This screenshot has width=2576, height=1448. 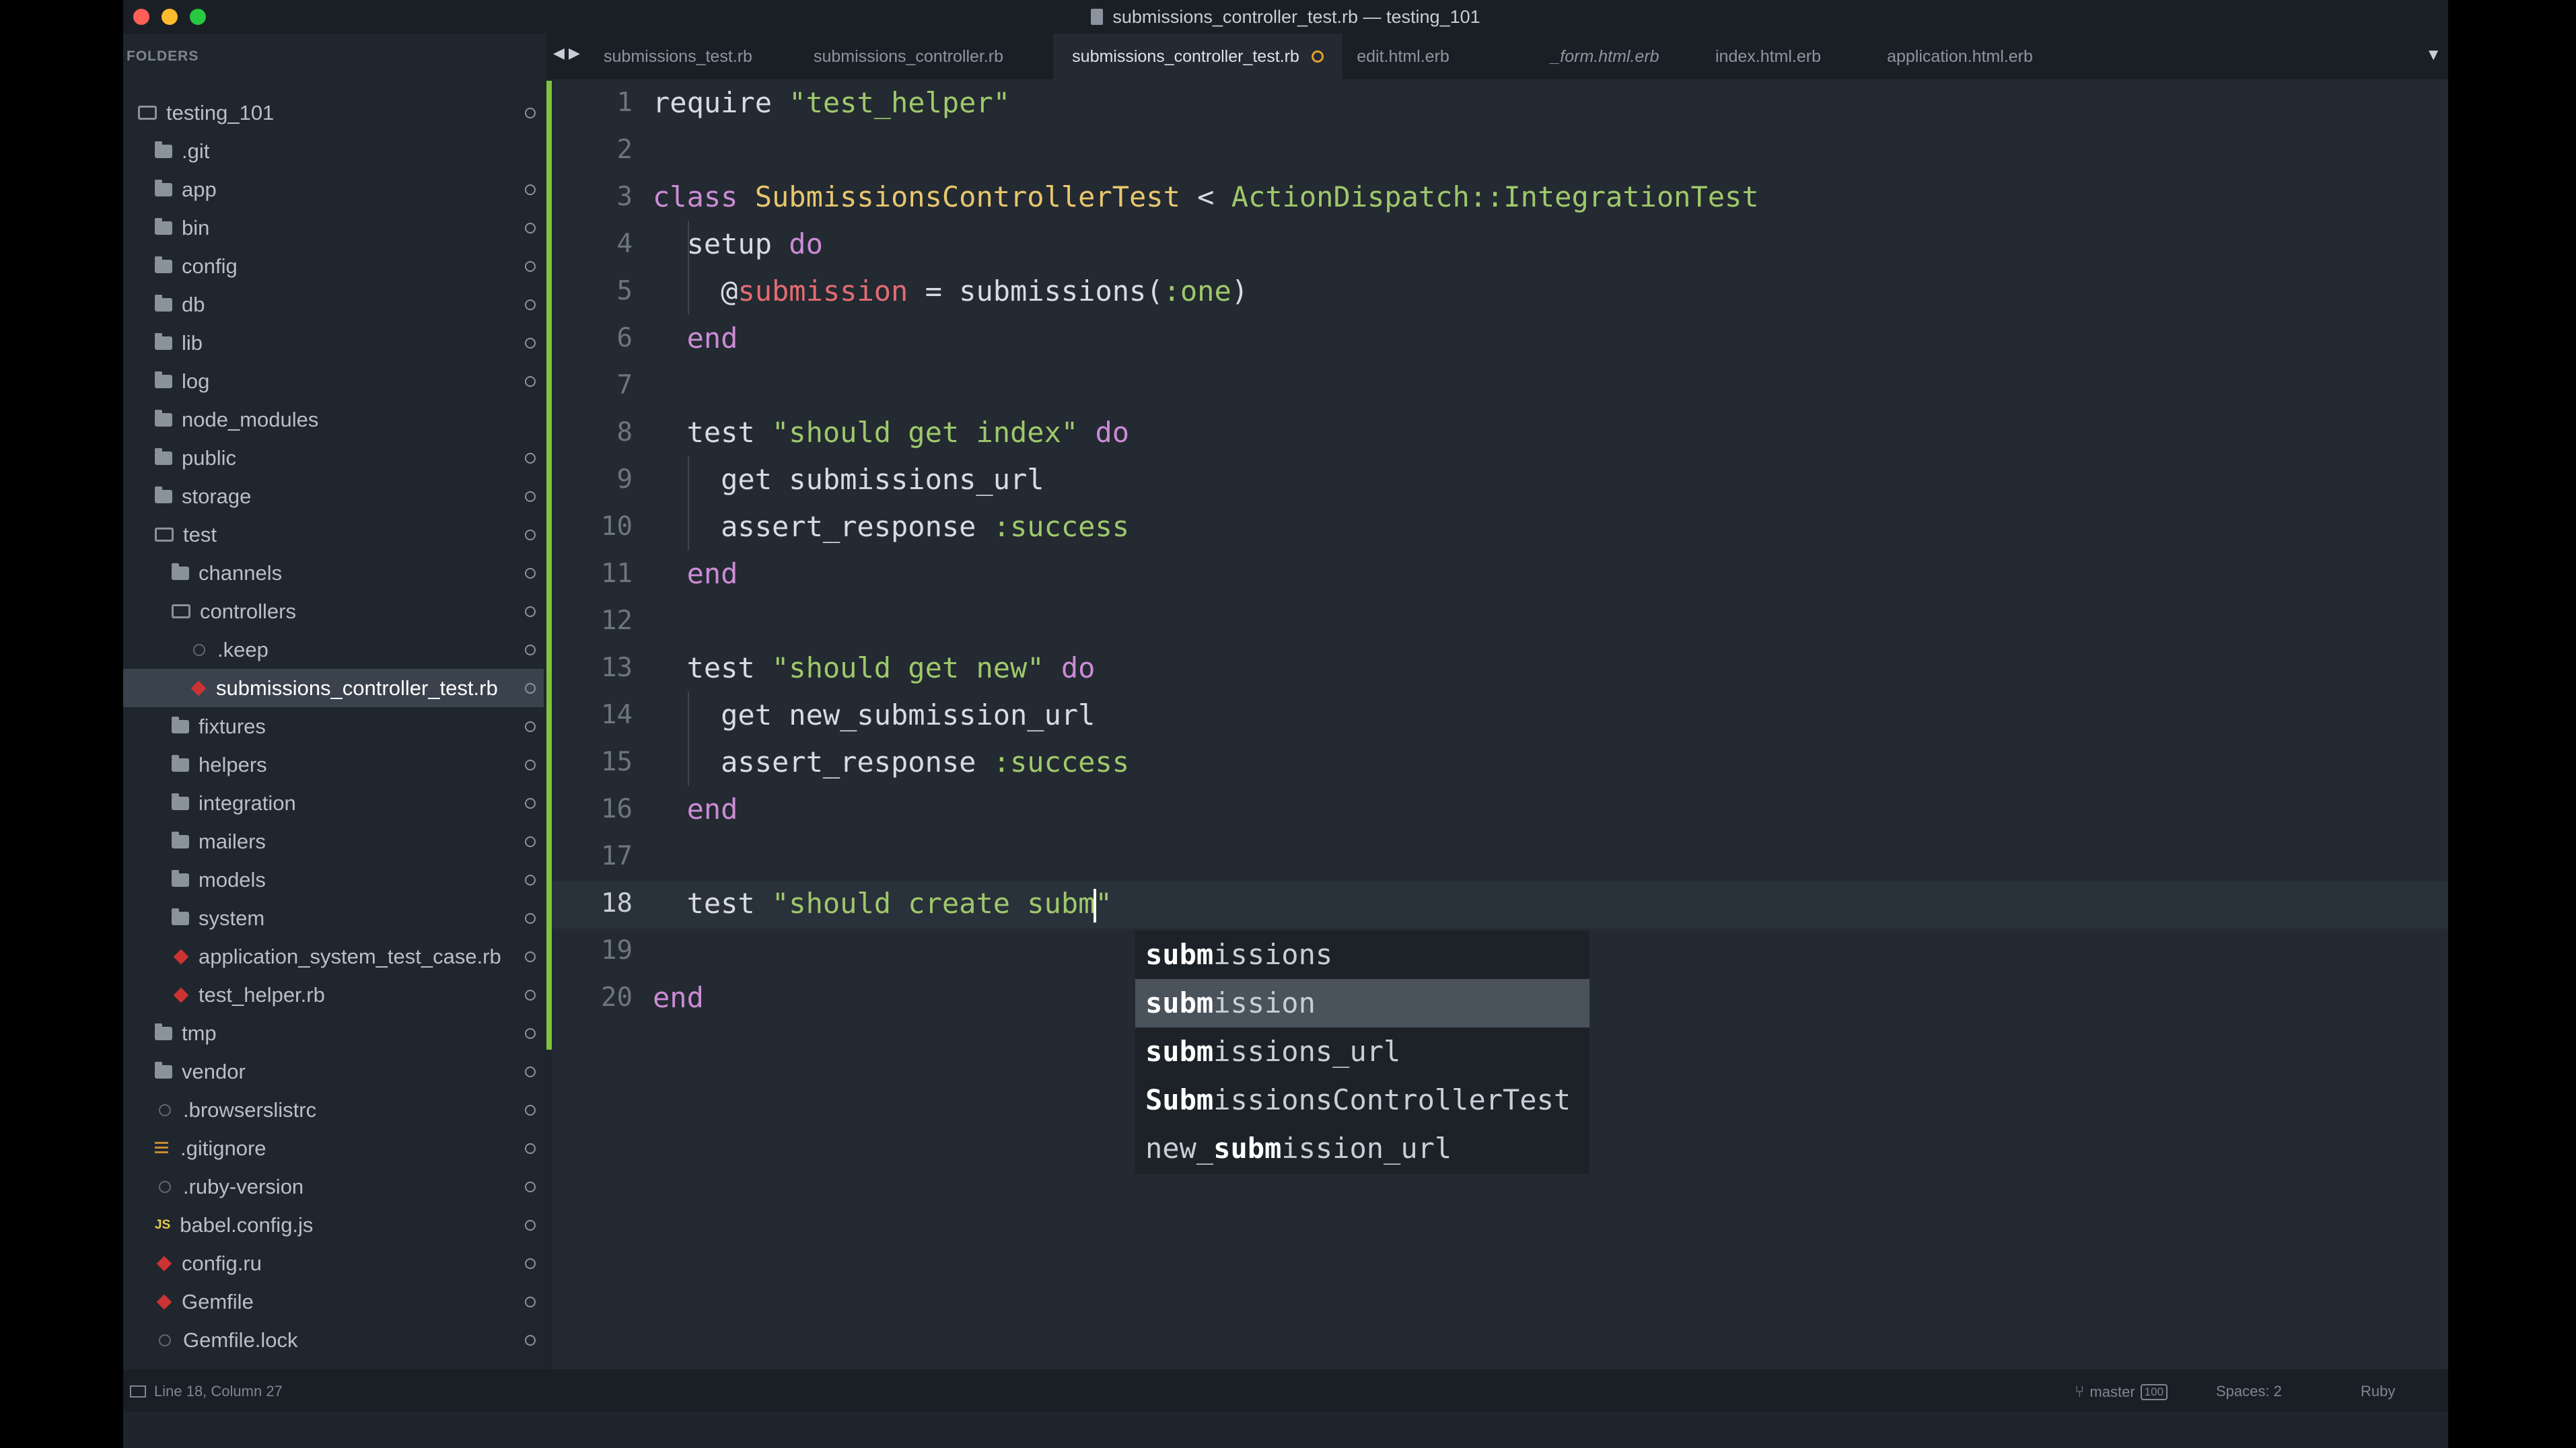 What do you see at coordinates (333, 228) in the screenshot?
I see `sidebar-item: bin` at bounding box center [333, 228].